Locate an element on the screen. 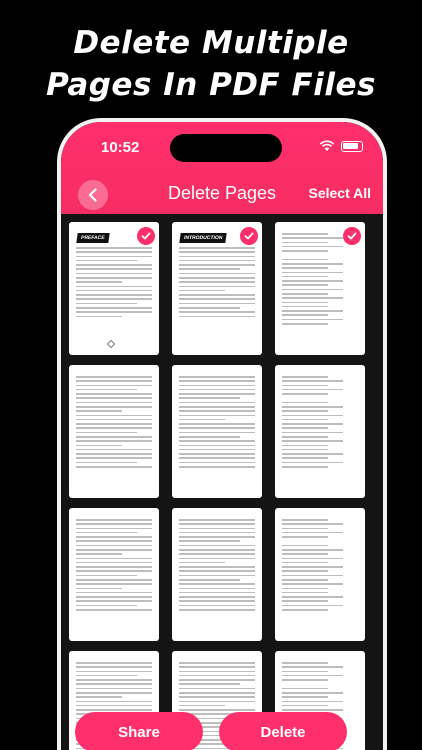 The height and width of the screenshot is (750, 422). page-heading: INTRODUCTION is located at coordinates (203, 238).